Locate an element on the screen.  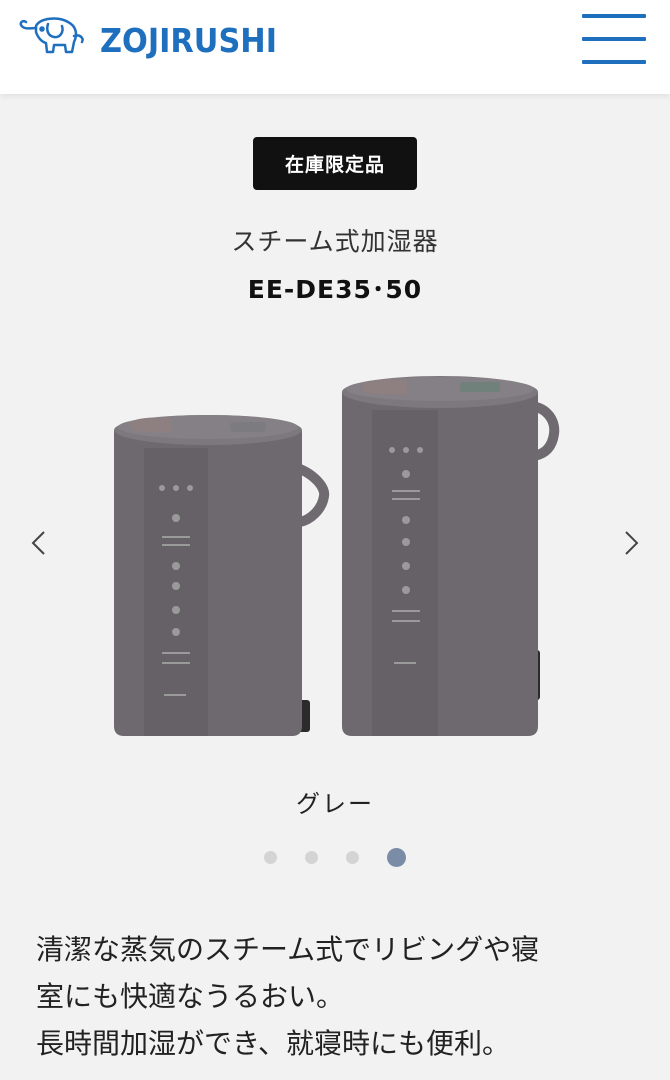
carousel-next-button is located at coordinates (632, 543).